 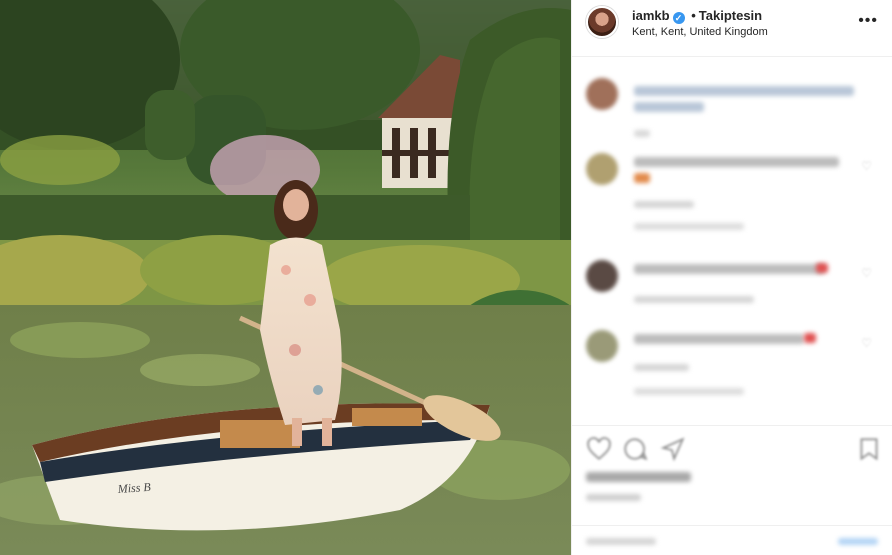 What do you see at coordinates (869, 449) in the screenshot?
I see `bookmark-icon` at bounding box center [869, 449].